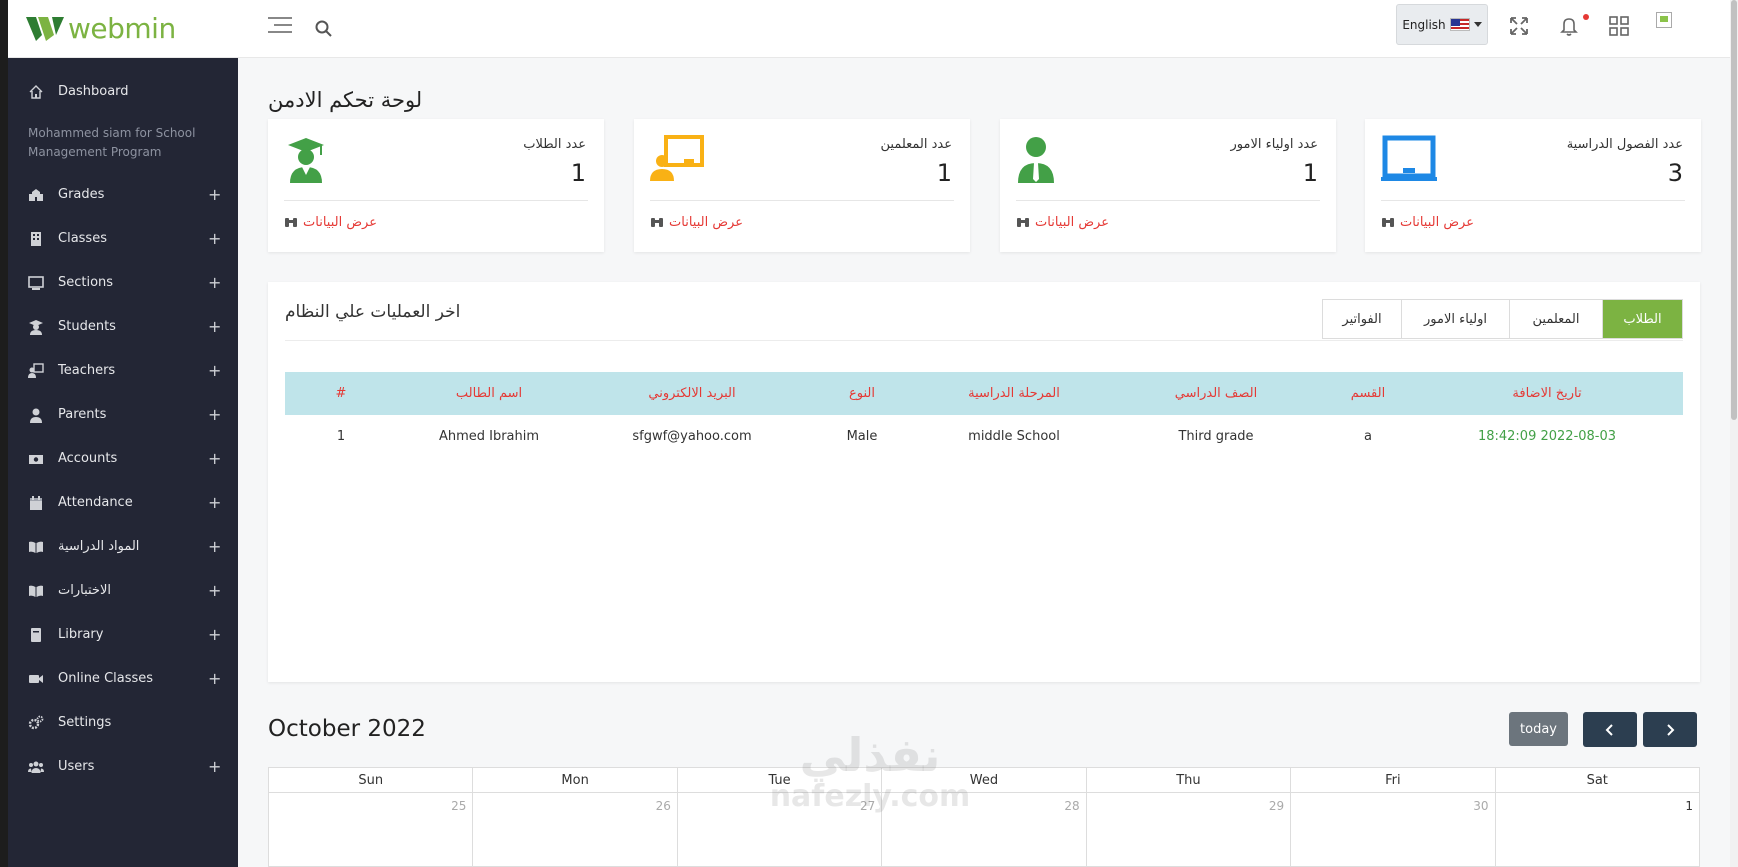  I want to click on school-icon, so click(36, 195).